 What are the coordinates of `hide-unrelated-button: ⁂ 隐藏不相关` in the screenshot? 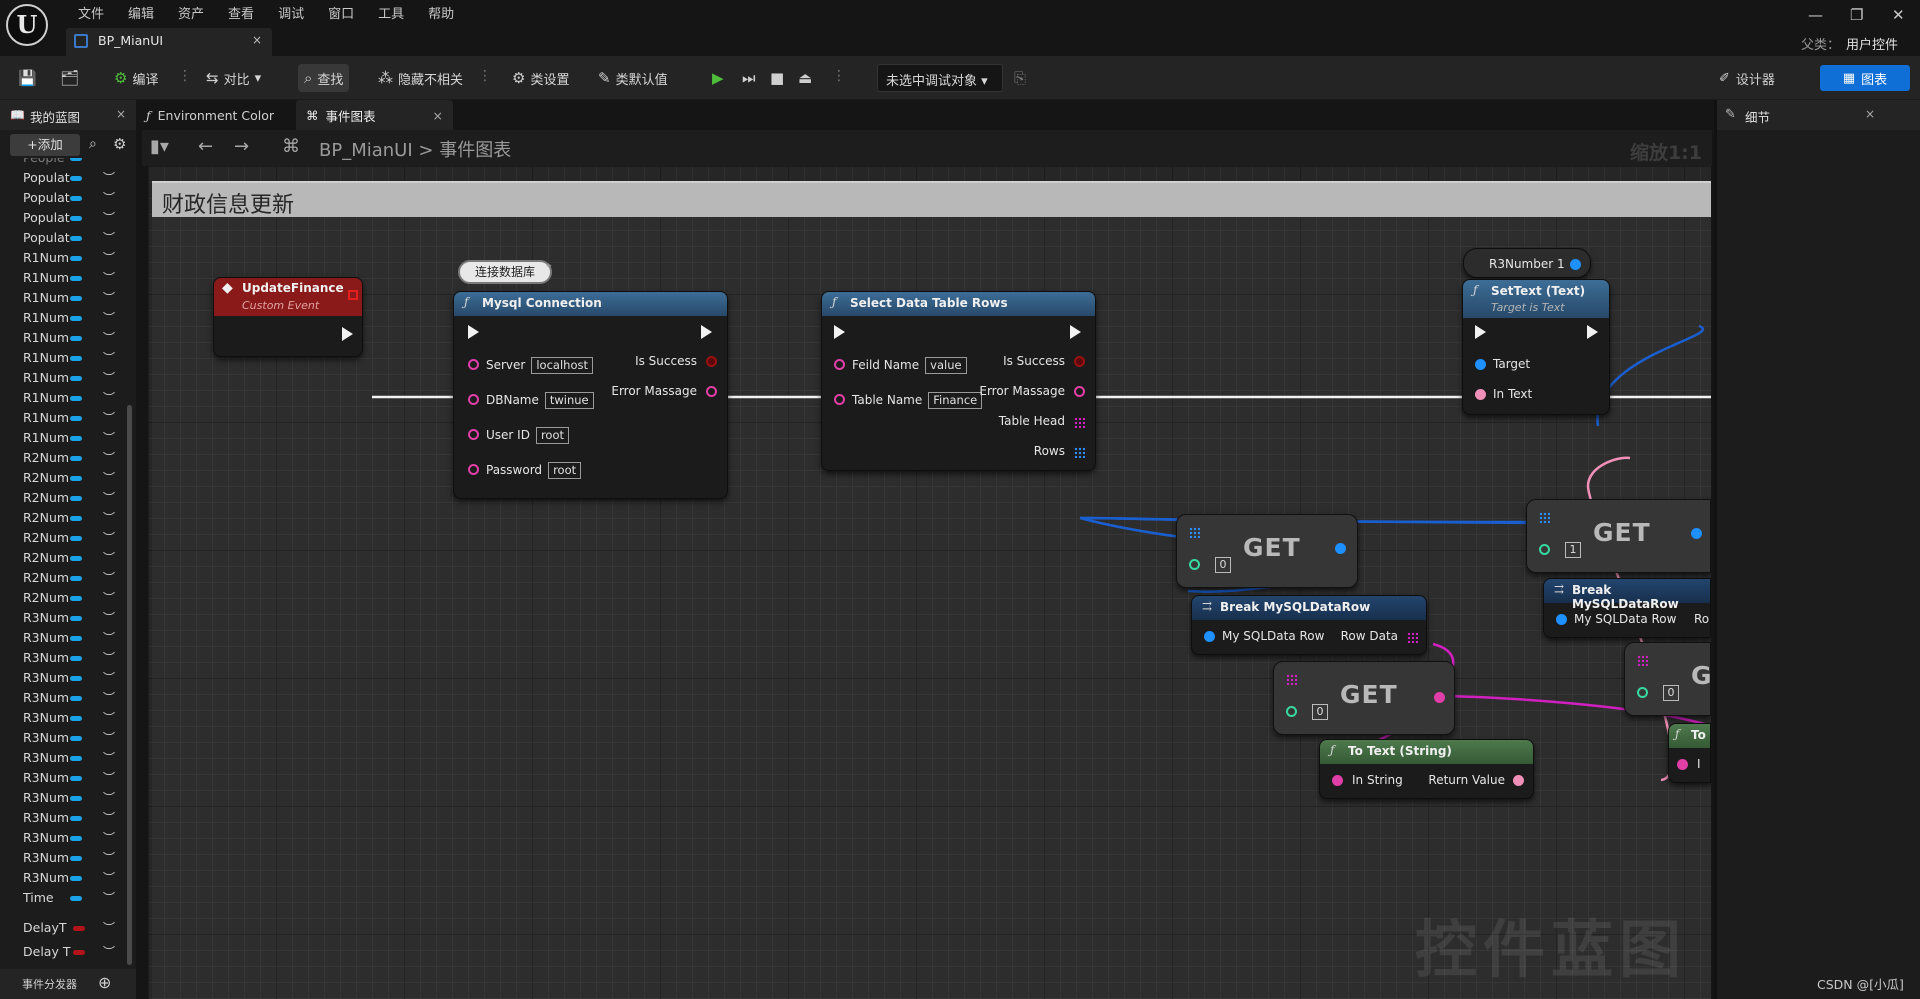 It's located at (420, 78).